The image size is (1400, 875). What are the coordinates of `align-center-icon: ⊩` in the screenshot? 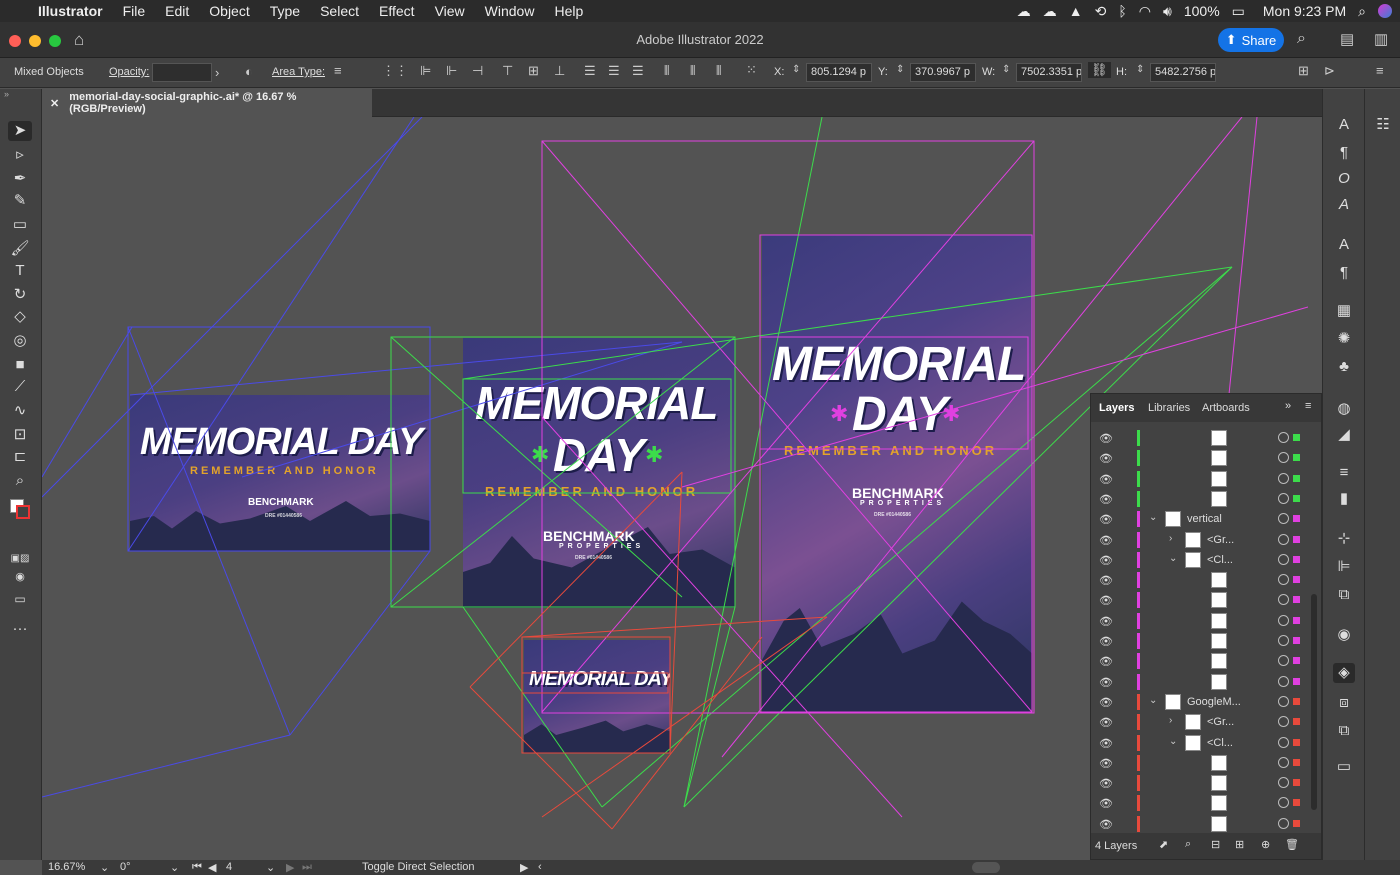 It's located at (451, 71).